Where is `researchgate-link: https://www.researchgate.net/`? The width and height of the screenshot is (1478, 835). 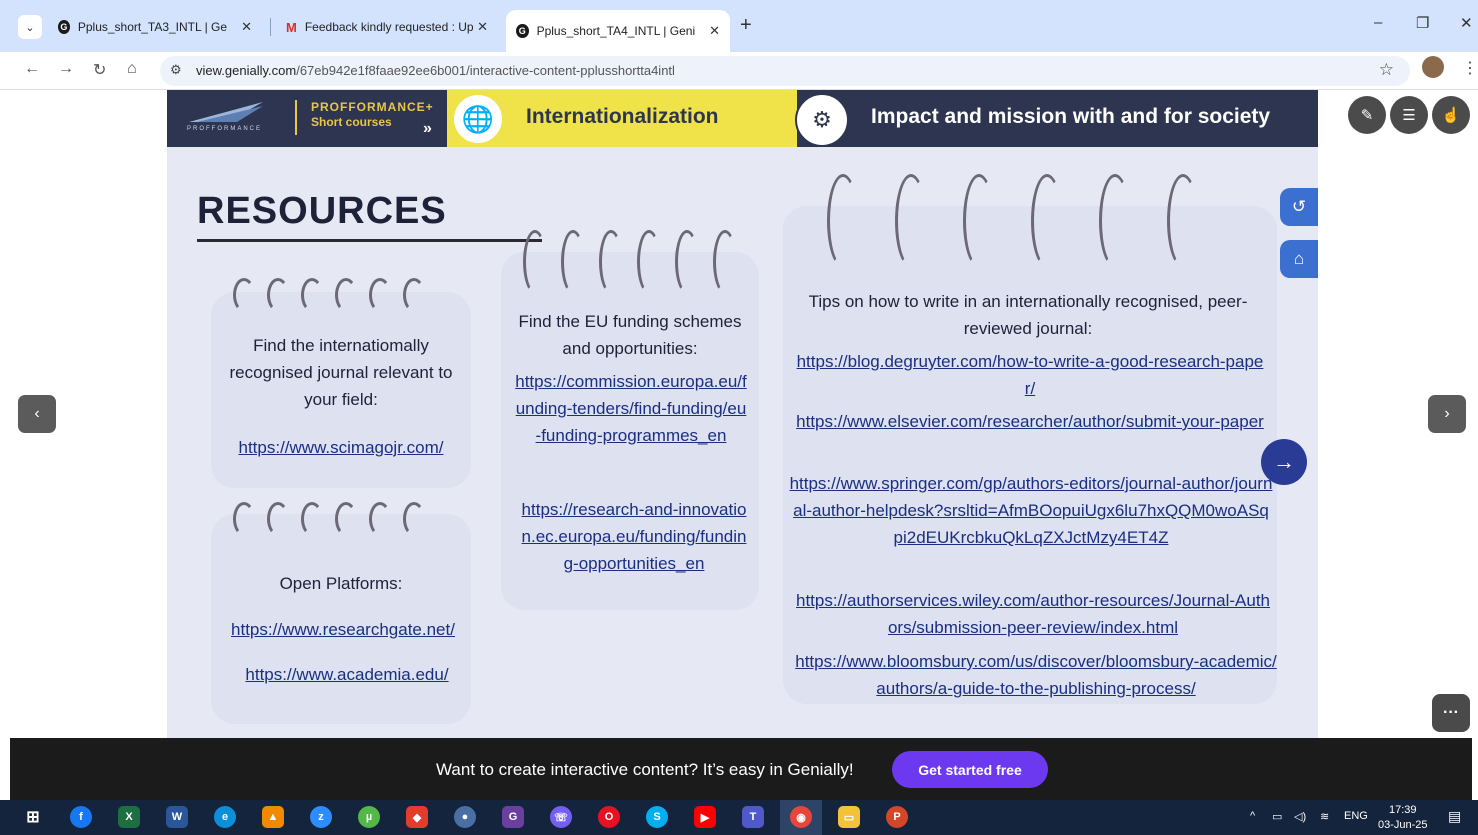 researchgate-link: https://www.researchgate.net/ is located at coordinates (343, 629).